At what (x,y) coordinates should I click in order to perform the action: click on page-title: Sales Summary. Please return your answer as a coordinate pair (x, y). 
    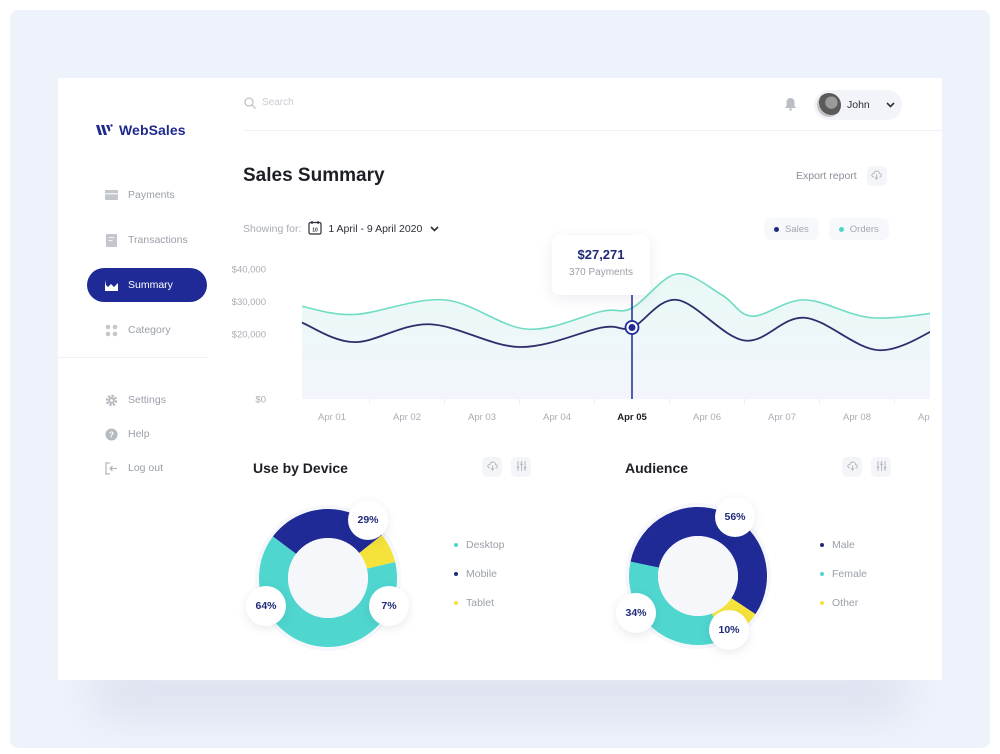
    Looking at the image, I should click on (314, 175).